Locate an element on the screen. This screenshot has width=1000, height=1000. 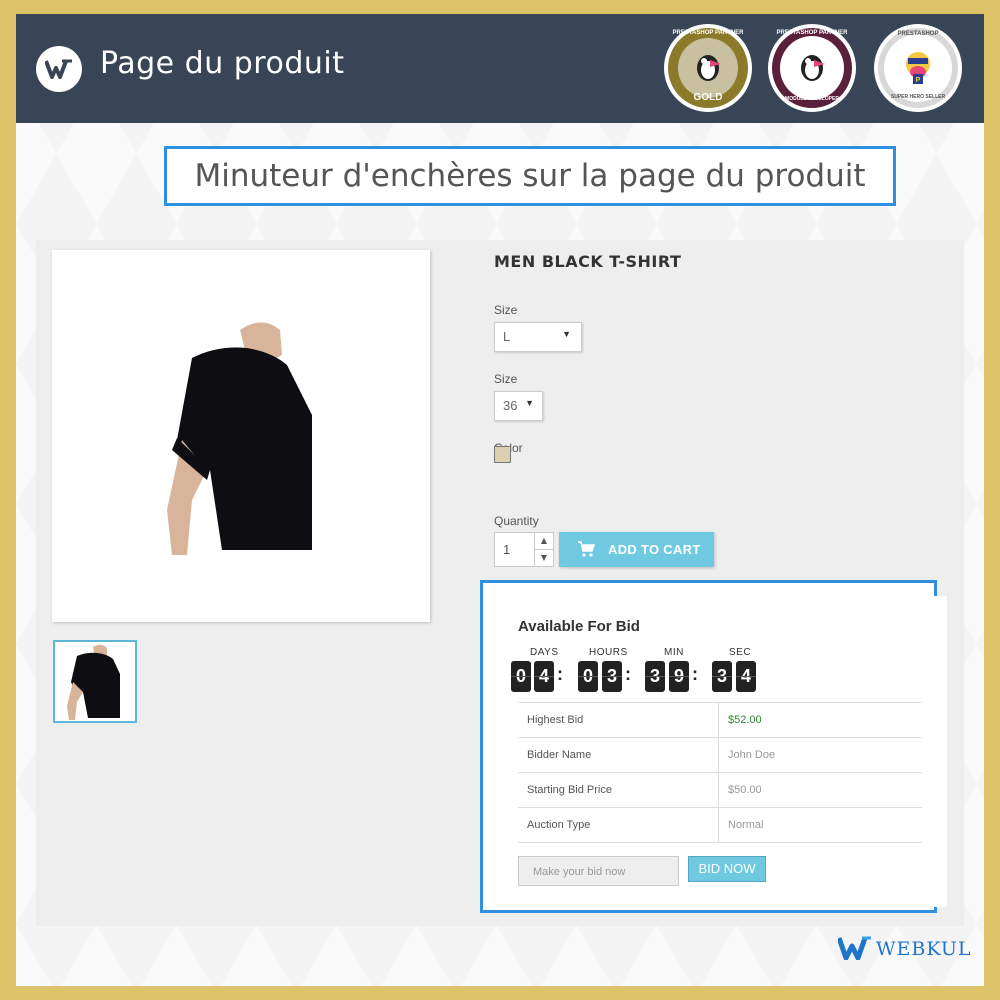
product-thumbnail is located at coordinates (95, 681).